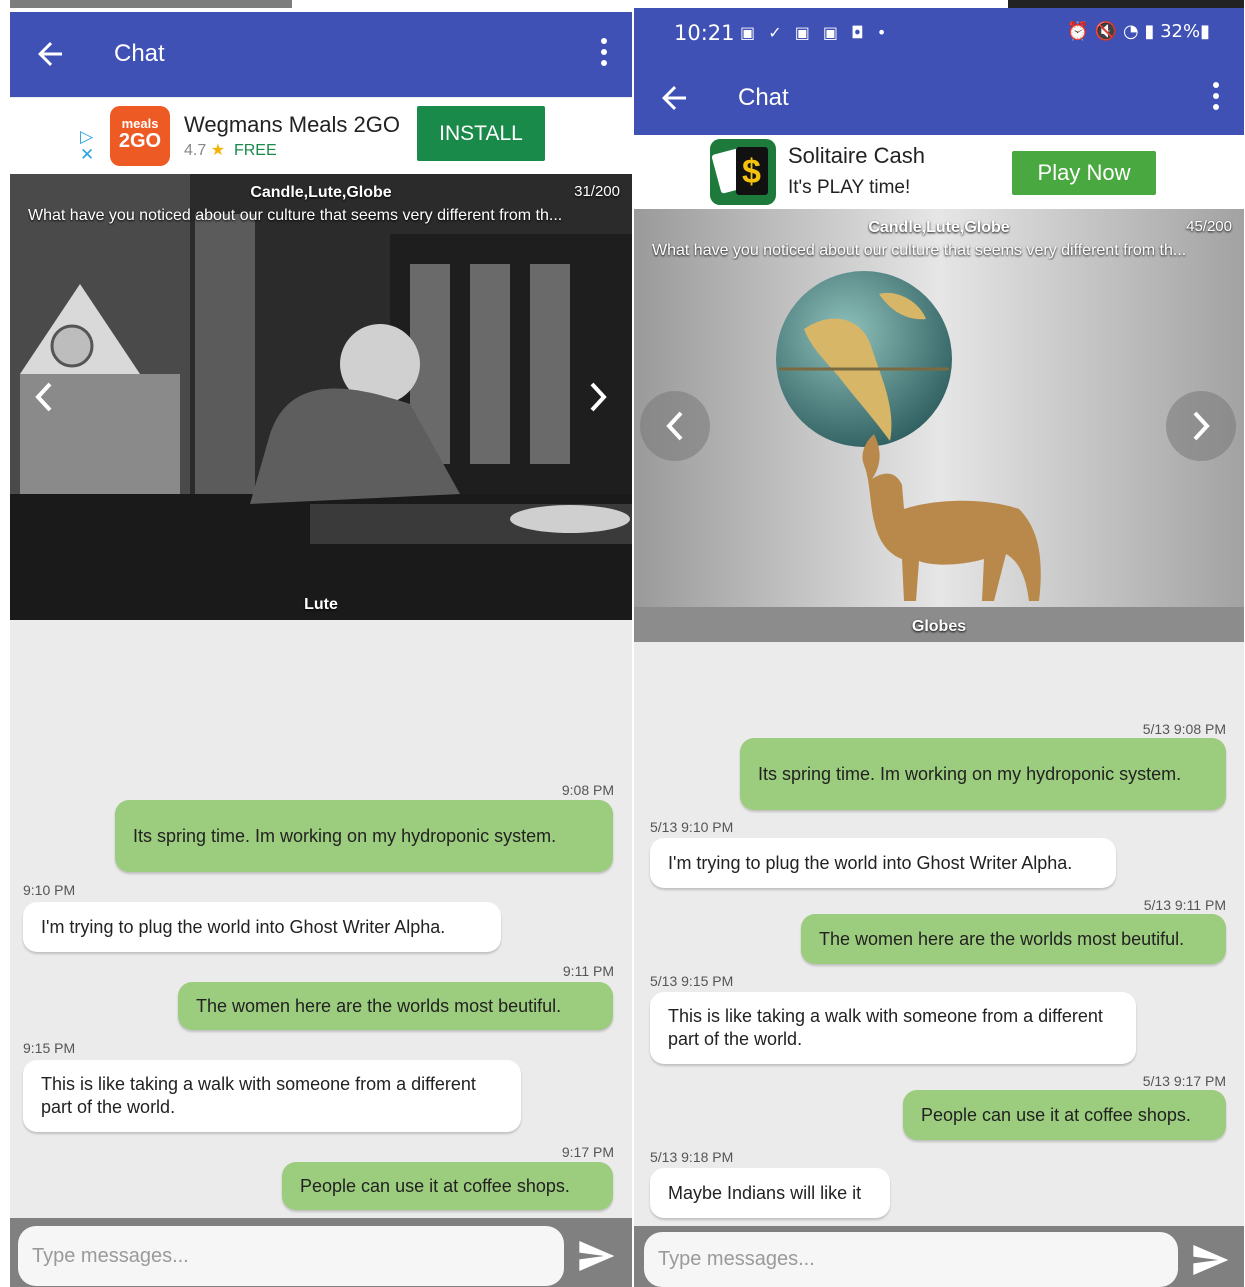 This screenshot has height=1287, width=1245. Describe the element at coordinates (815, 32) in the screenshot. I see `notification-icons: ▣ ✓ ▣ ▣ ◘ •` at that location.